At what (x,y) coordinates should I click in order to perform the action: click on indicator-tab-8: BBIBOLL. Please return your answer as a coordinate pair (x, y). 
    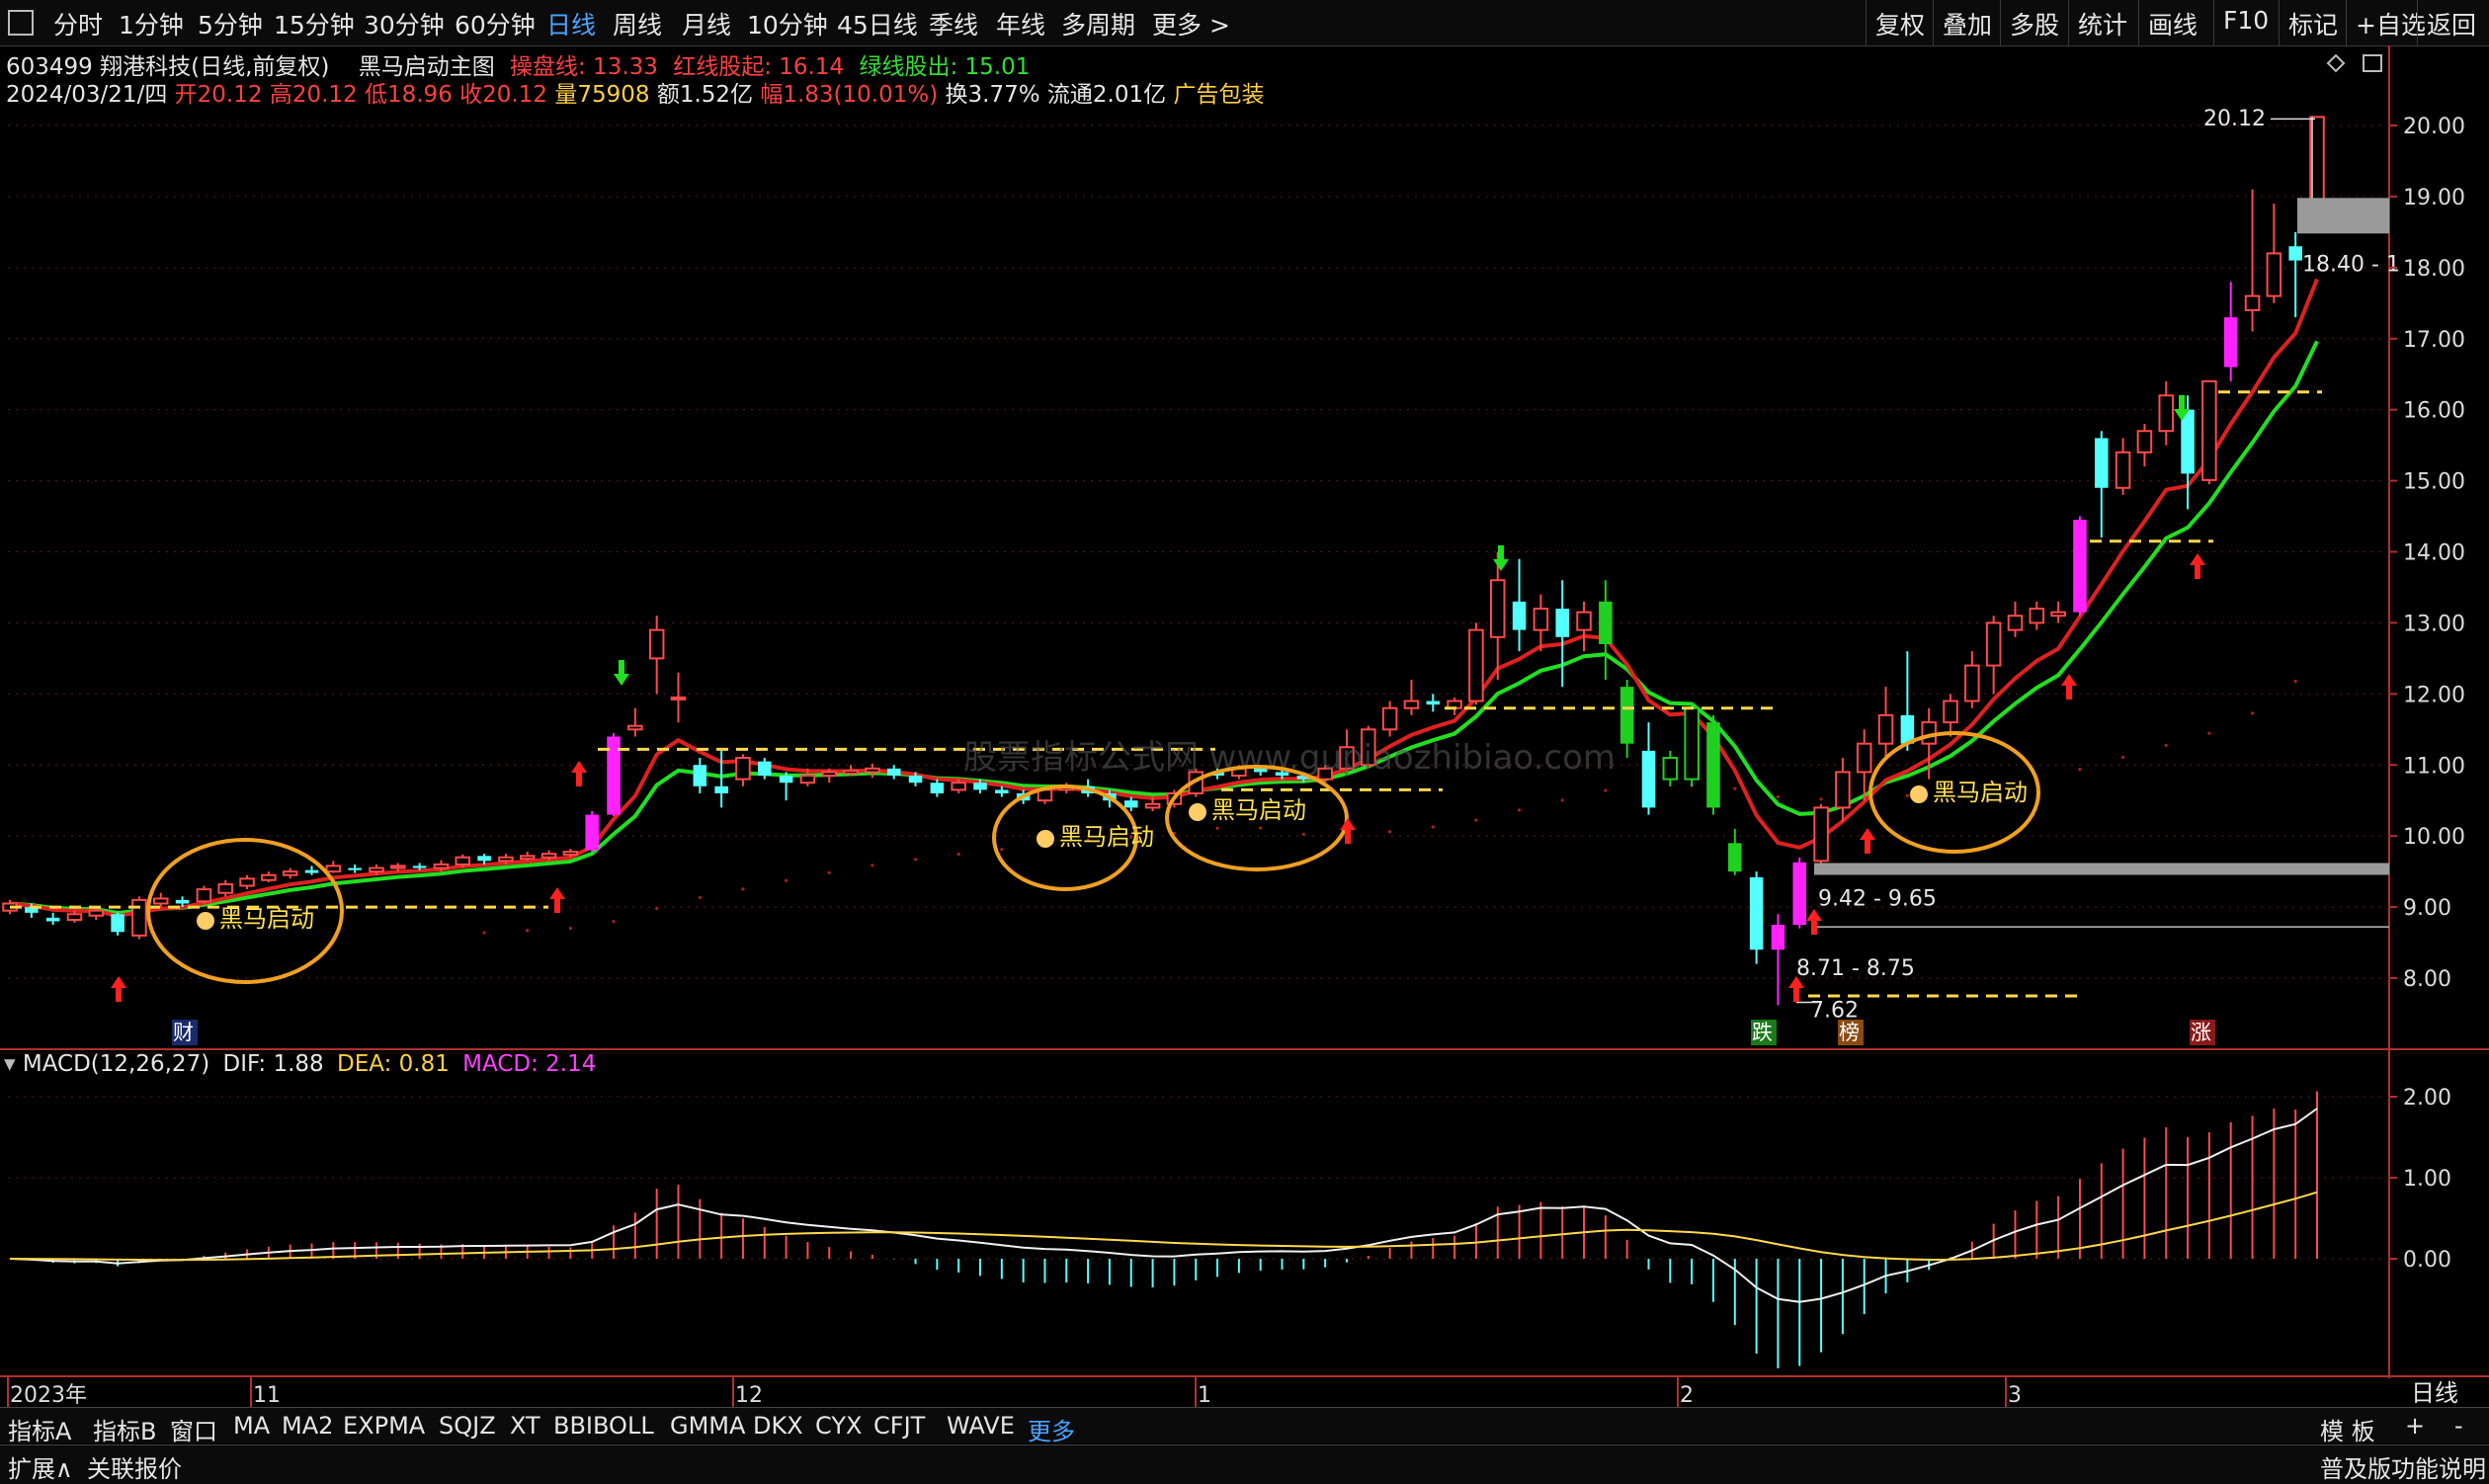
    Looking at the image, I should click on (604, 1426).